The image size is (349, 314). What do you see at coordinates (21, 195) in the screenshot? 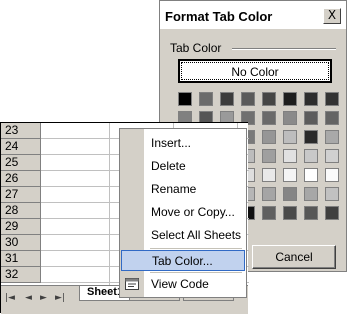
I see `row-header: 27` at bounding box center [21, 195].